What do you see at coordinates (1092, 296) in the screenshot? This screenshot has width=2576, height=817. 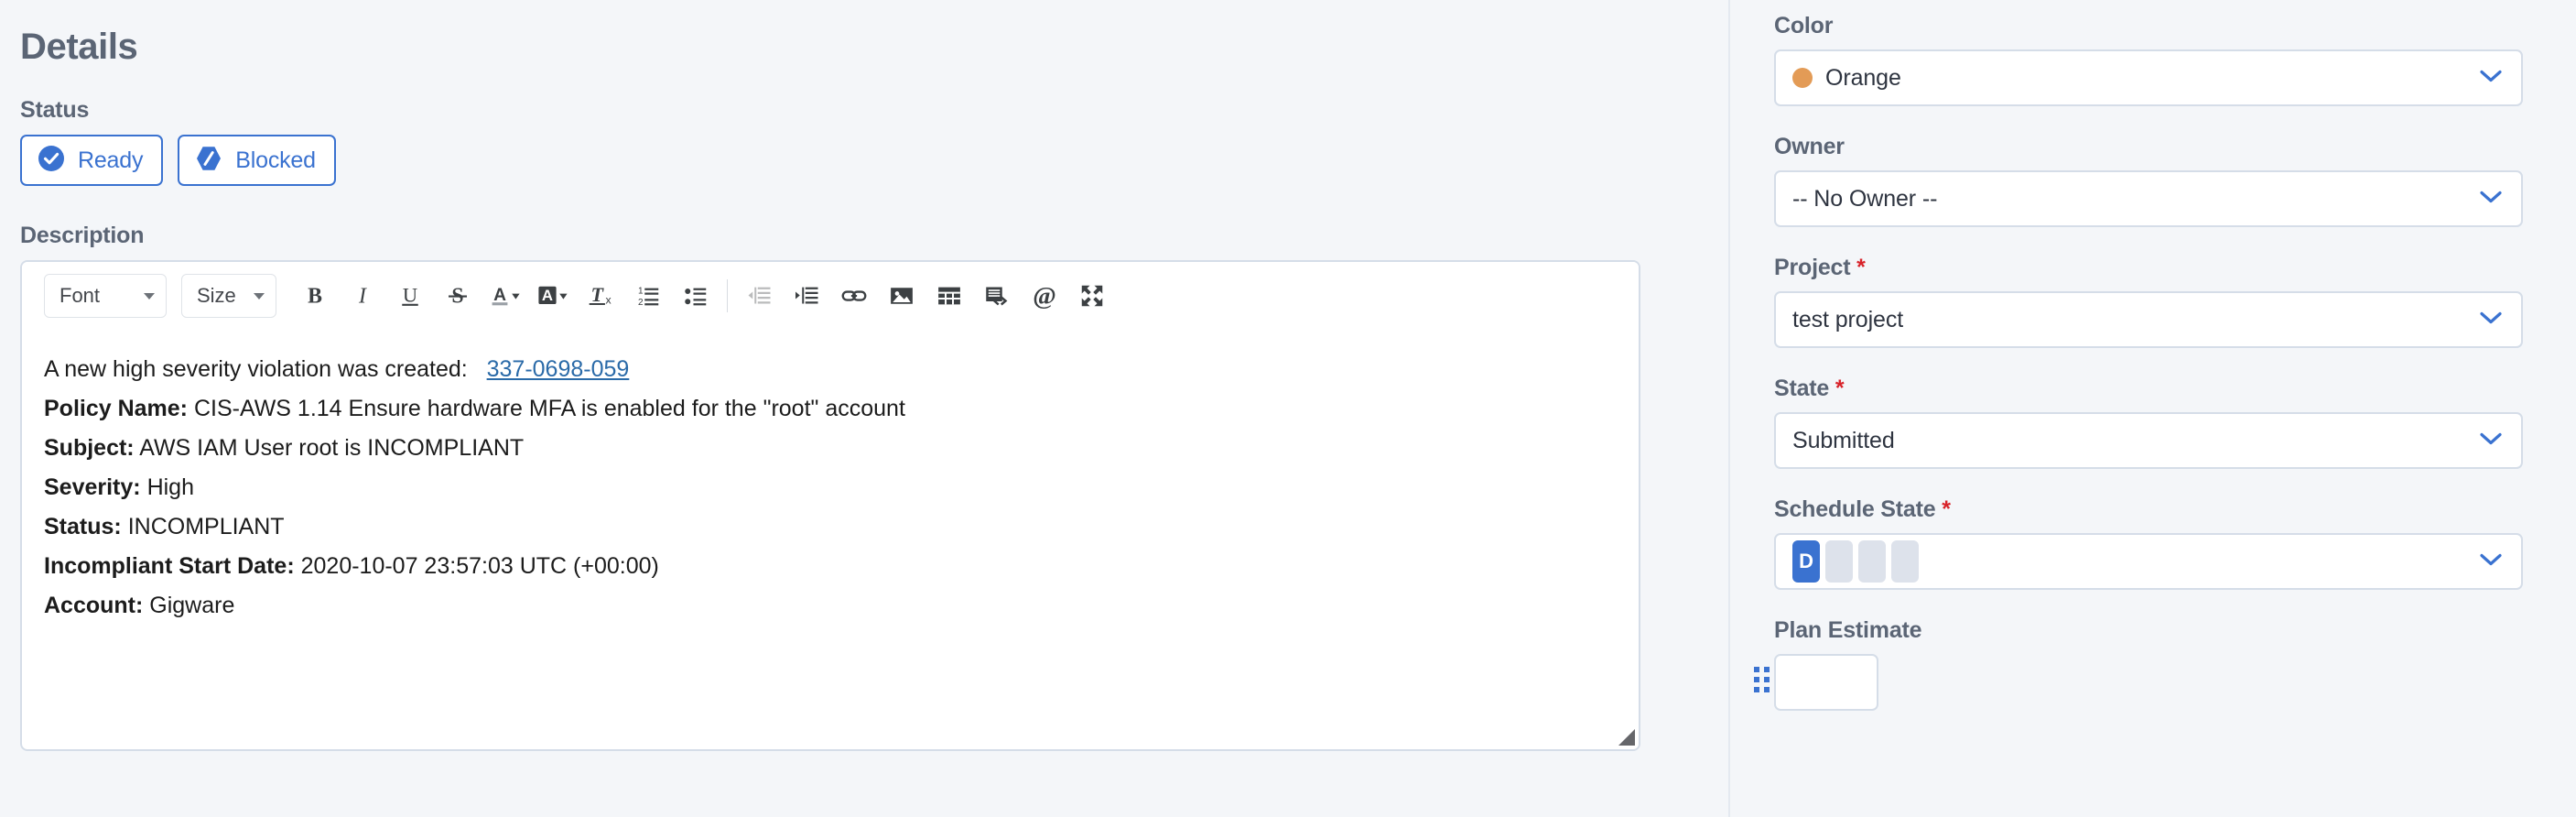 I see `fullscreen-button` at bounding box center [1092, 296].